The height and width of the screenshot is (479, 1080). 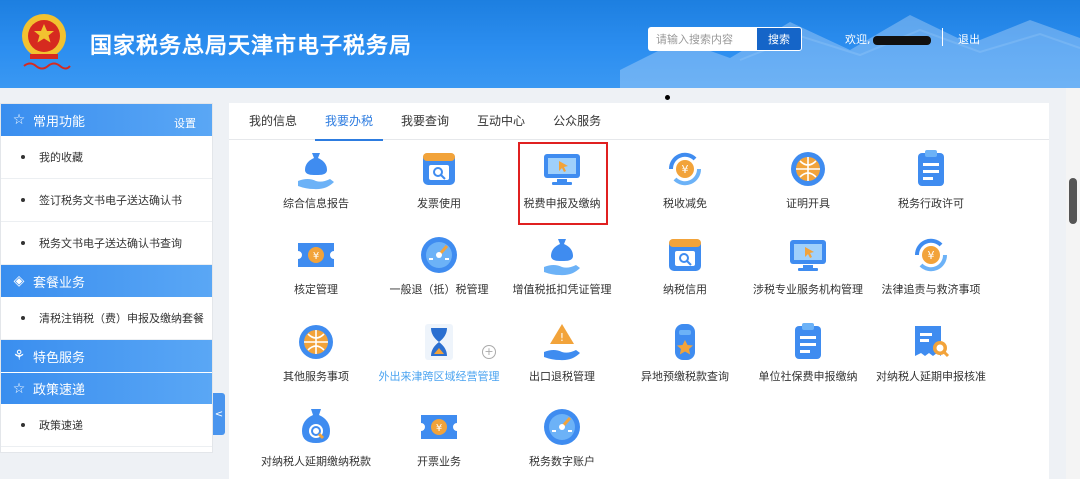 I want to click on sidebar-item-sign-delivery: 签订税务文书电子送达确认书, so click(x=106, y=200).